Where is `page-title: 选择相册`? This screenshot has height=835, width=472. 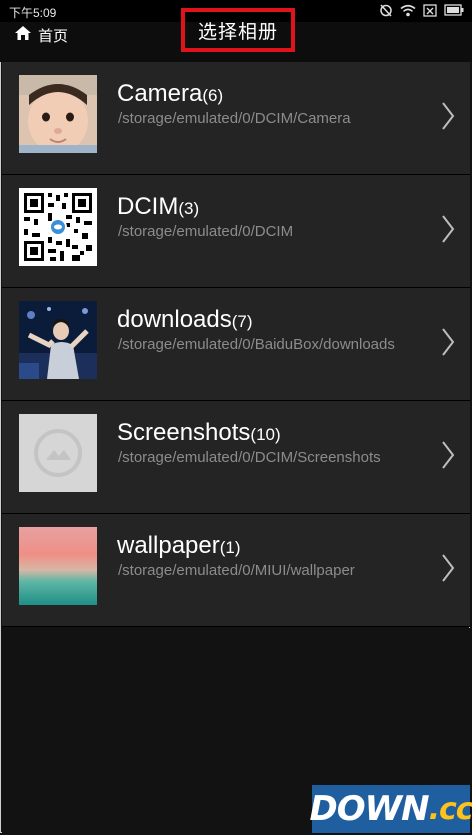 page-title: 选择相册 is located at coordinates (238, 30).